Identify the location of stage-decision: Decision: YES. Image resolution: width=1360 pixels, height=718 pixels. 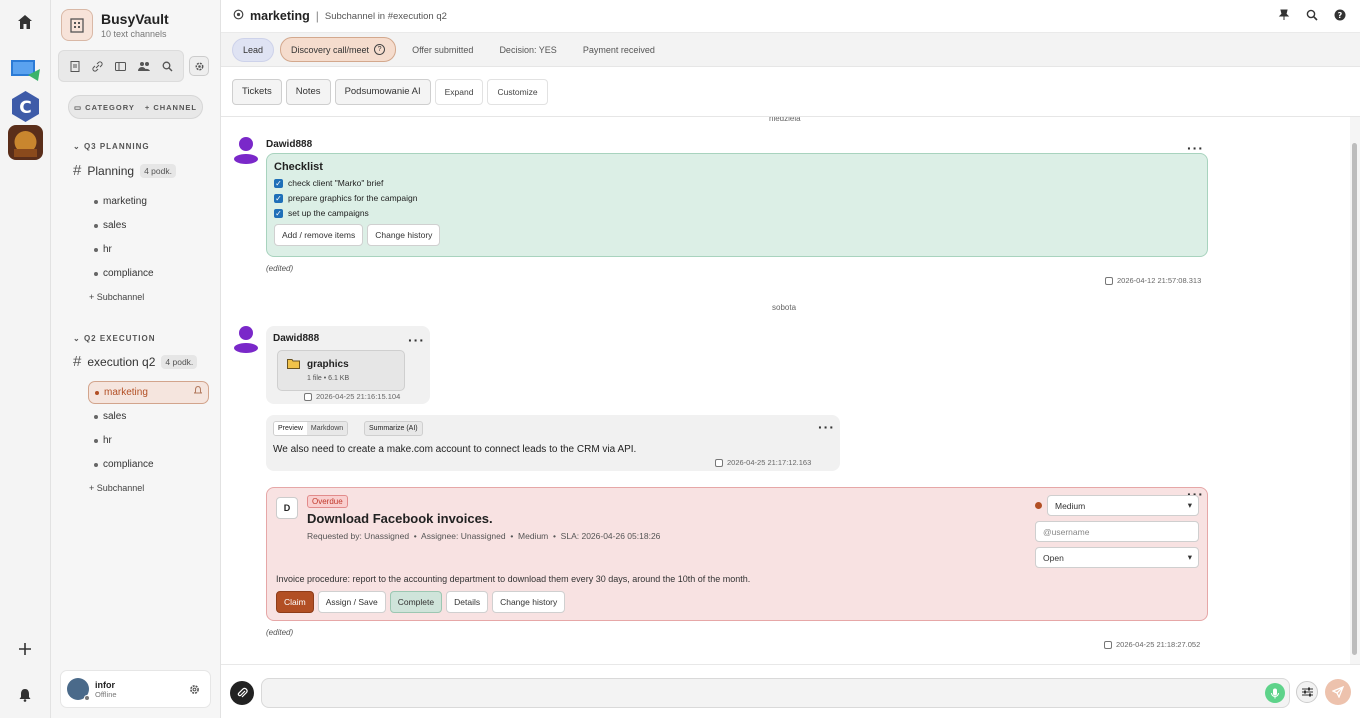
(527, 50).